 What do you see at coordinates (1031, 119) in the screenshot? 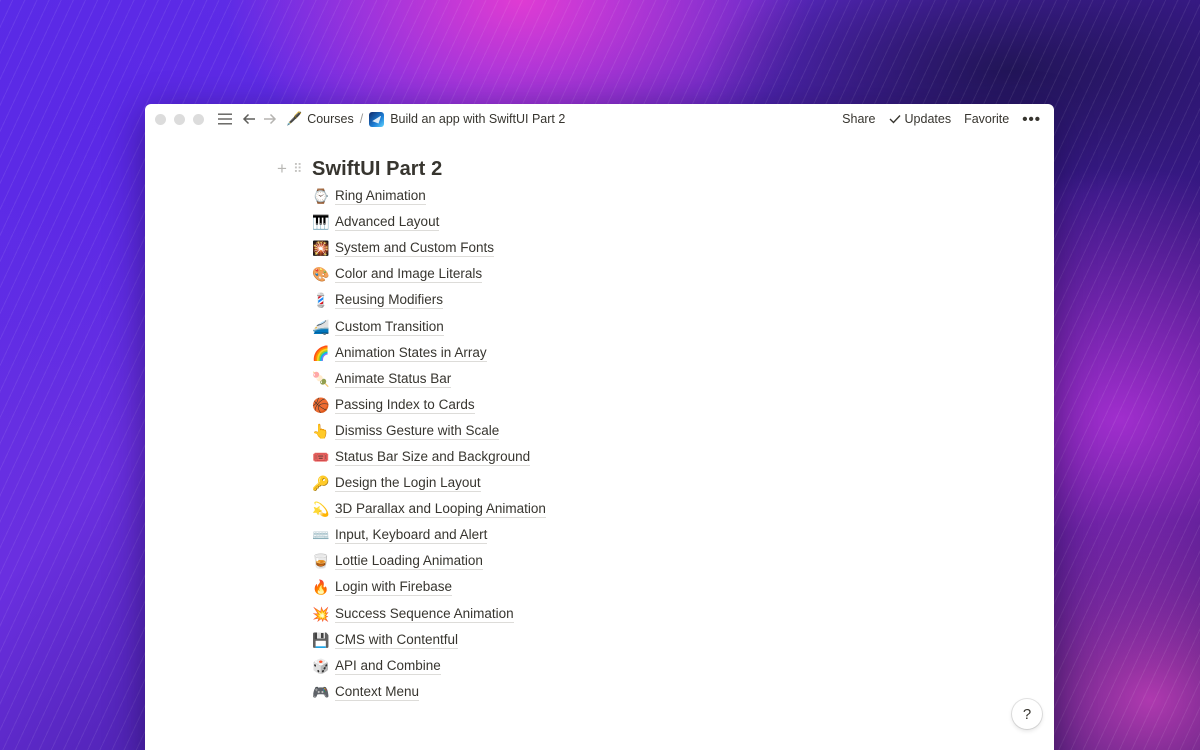
I see `more-options-icon: •••` at bounding box center [1031, 119].